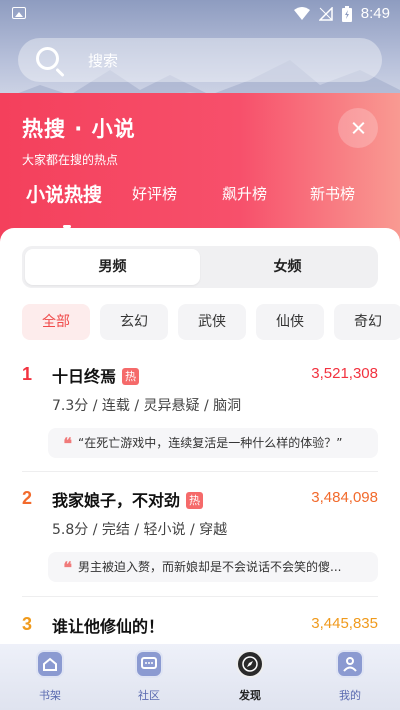  I want to click on nav-label: 我的, so click(350, 695).